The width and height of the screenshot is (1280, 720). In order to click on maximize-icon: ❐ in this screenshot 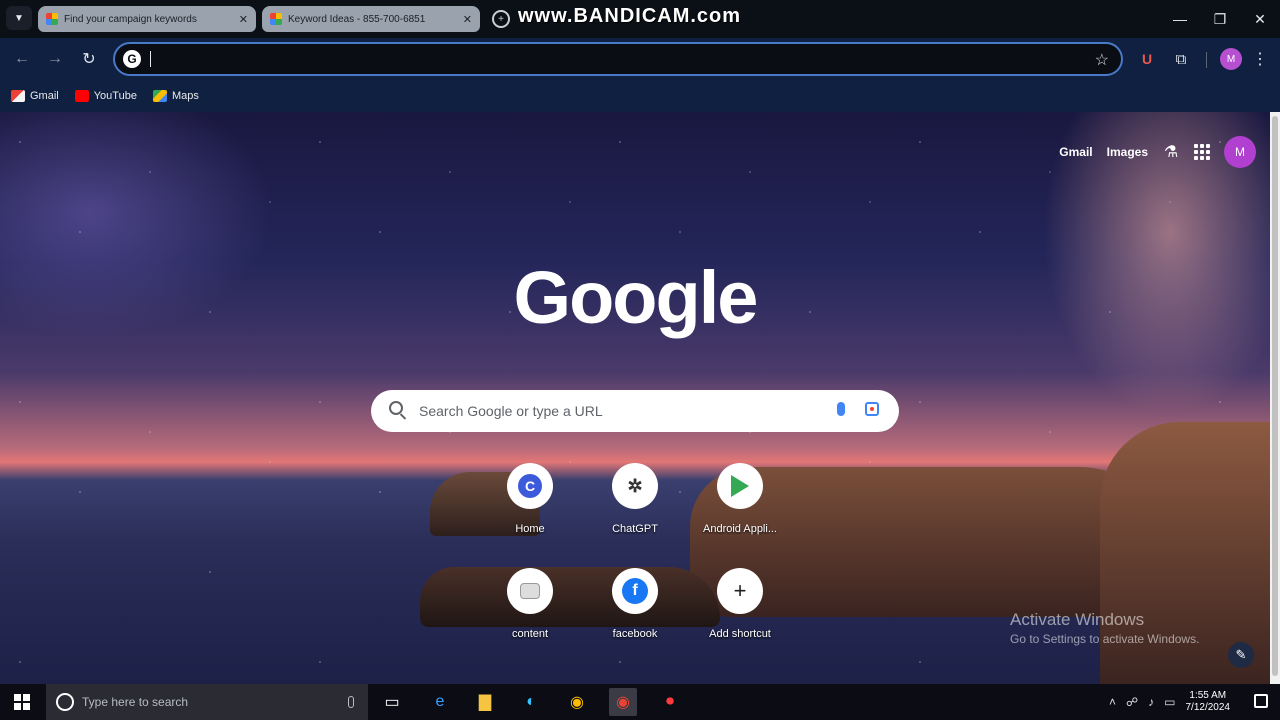, I will do `click(1220, 19)`.